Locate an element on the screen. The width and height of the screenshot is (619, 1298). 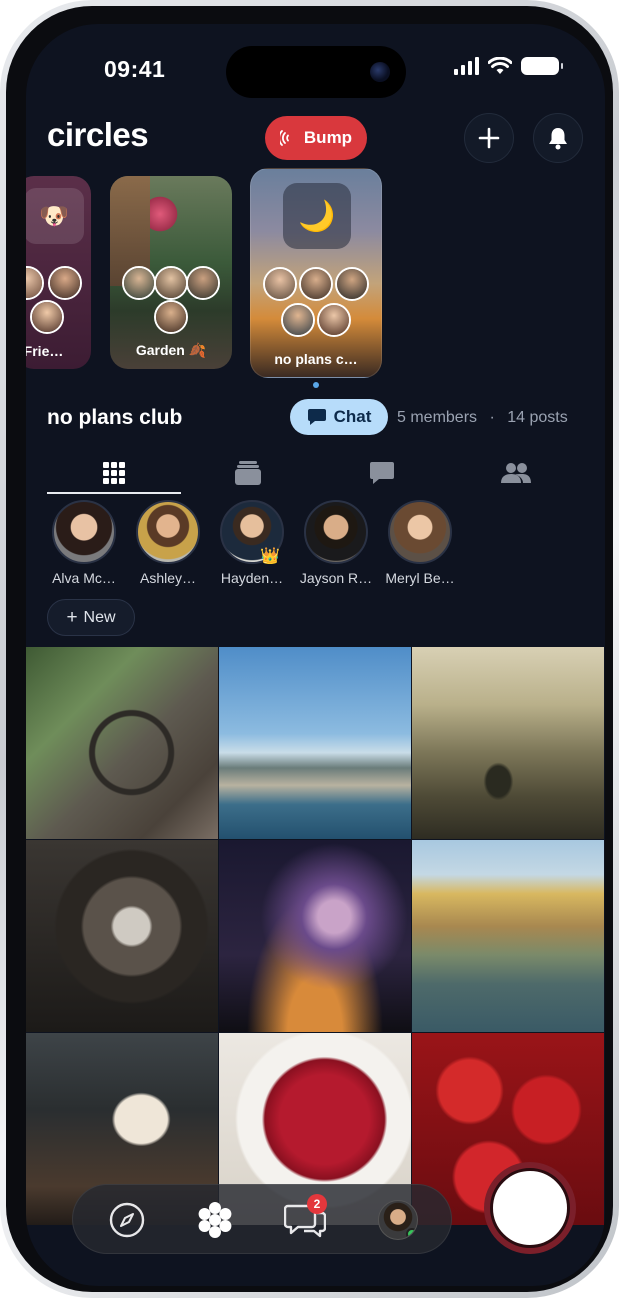
compass-icon is located at coordinates (127, 1220).